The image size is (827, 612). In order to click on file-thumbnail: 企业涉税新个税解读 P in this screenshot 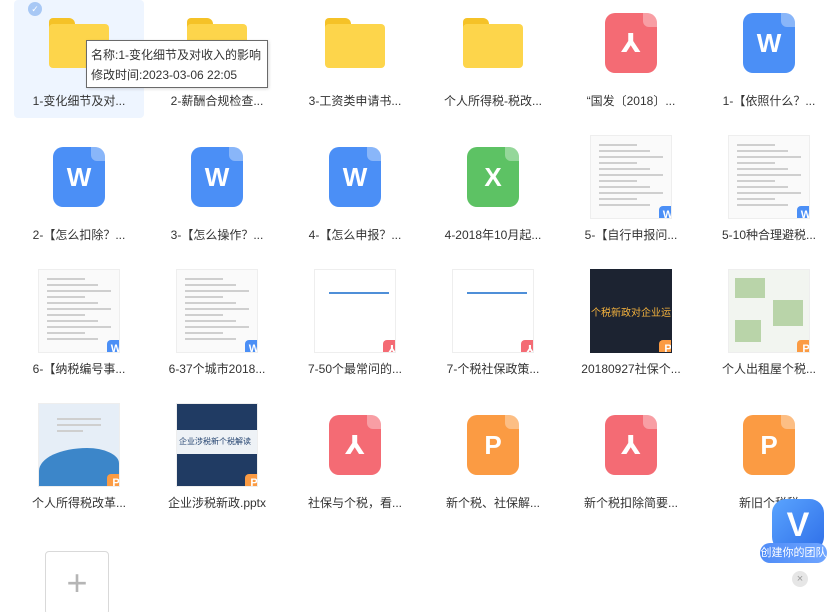, I will do `click(217, 445)`.